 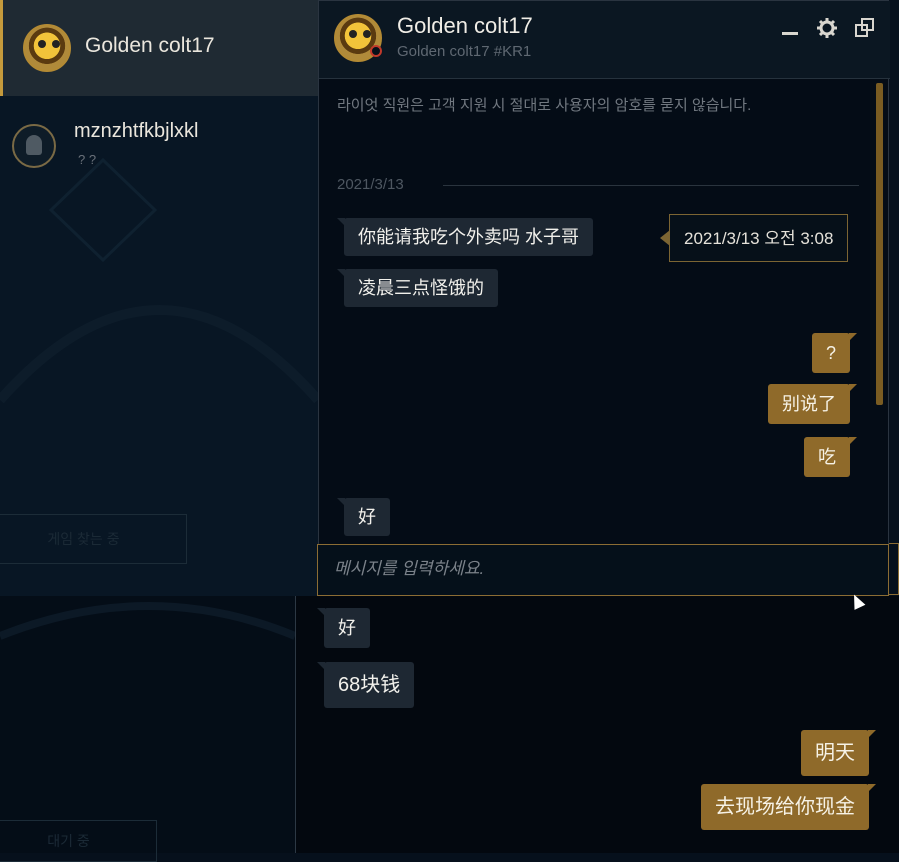 I want to click on status-indicator, so click(x=376, y=51).